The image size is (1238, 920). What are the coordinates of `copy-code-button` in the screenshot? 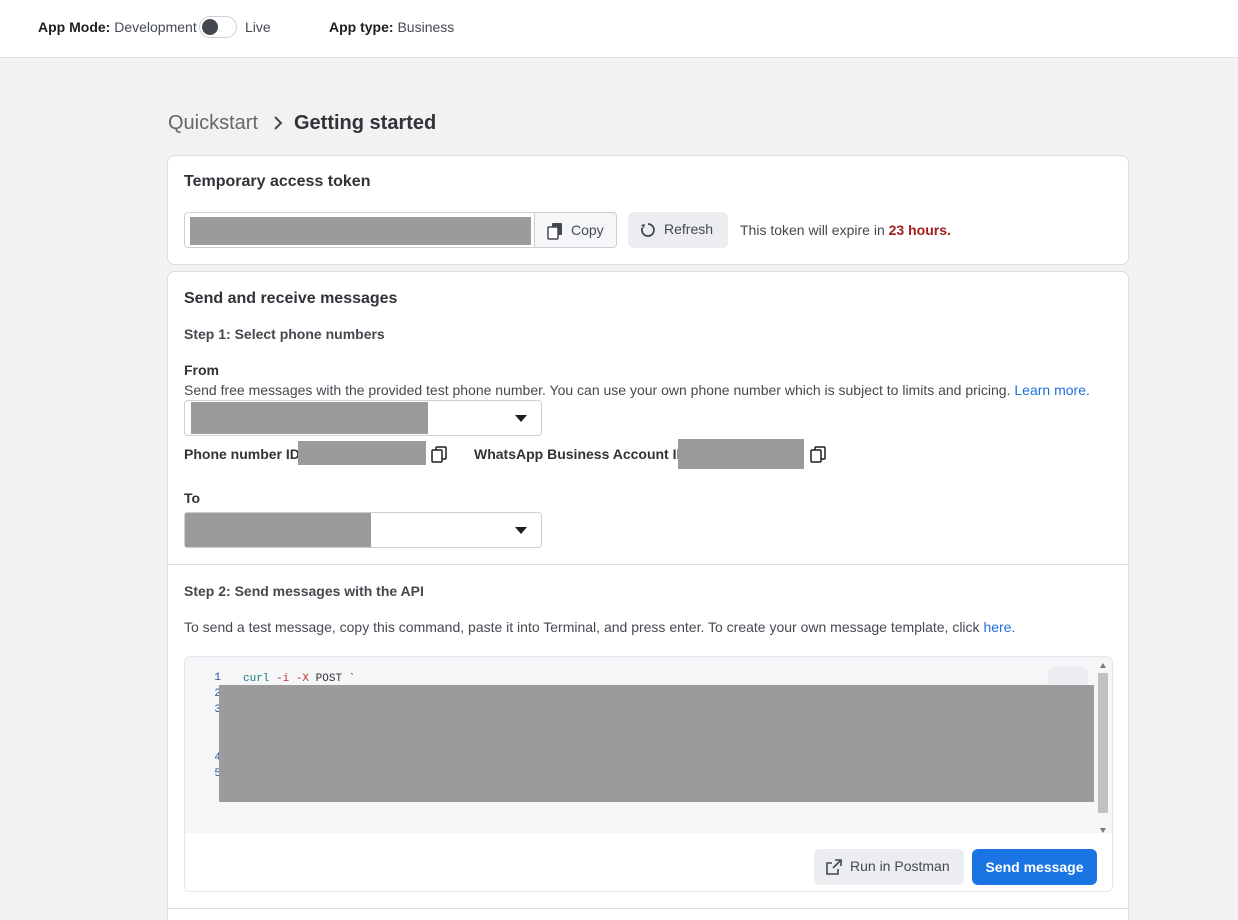 It's located at (1068, 677).